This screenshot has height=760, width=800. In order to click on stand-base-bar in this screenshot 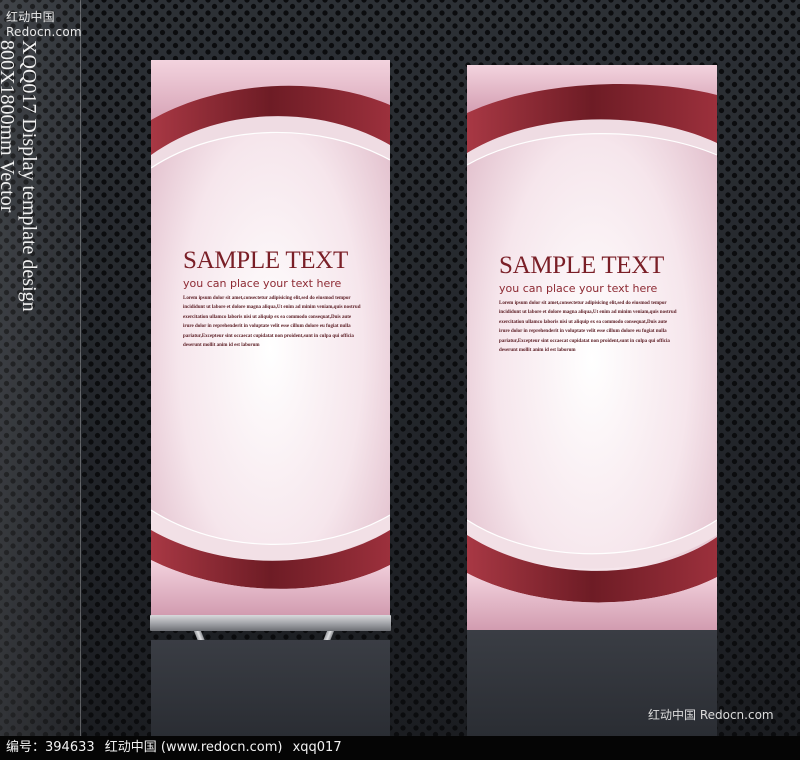, I will do `click(270, 623)`.